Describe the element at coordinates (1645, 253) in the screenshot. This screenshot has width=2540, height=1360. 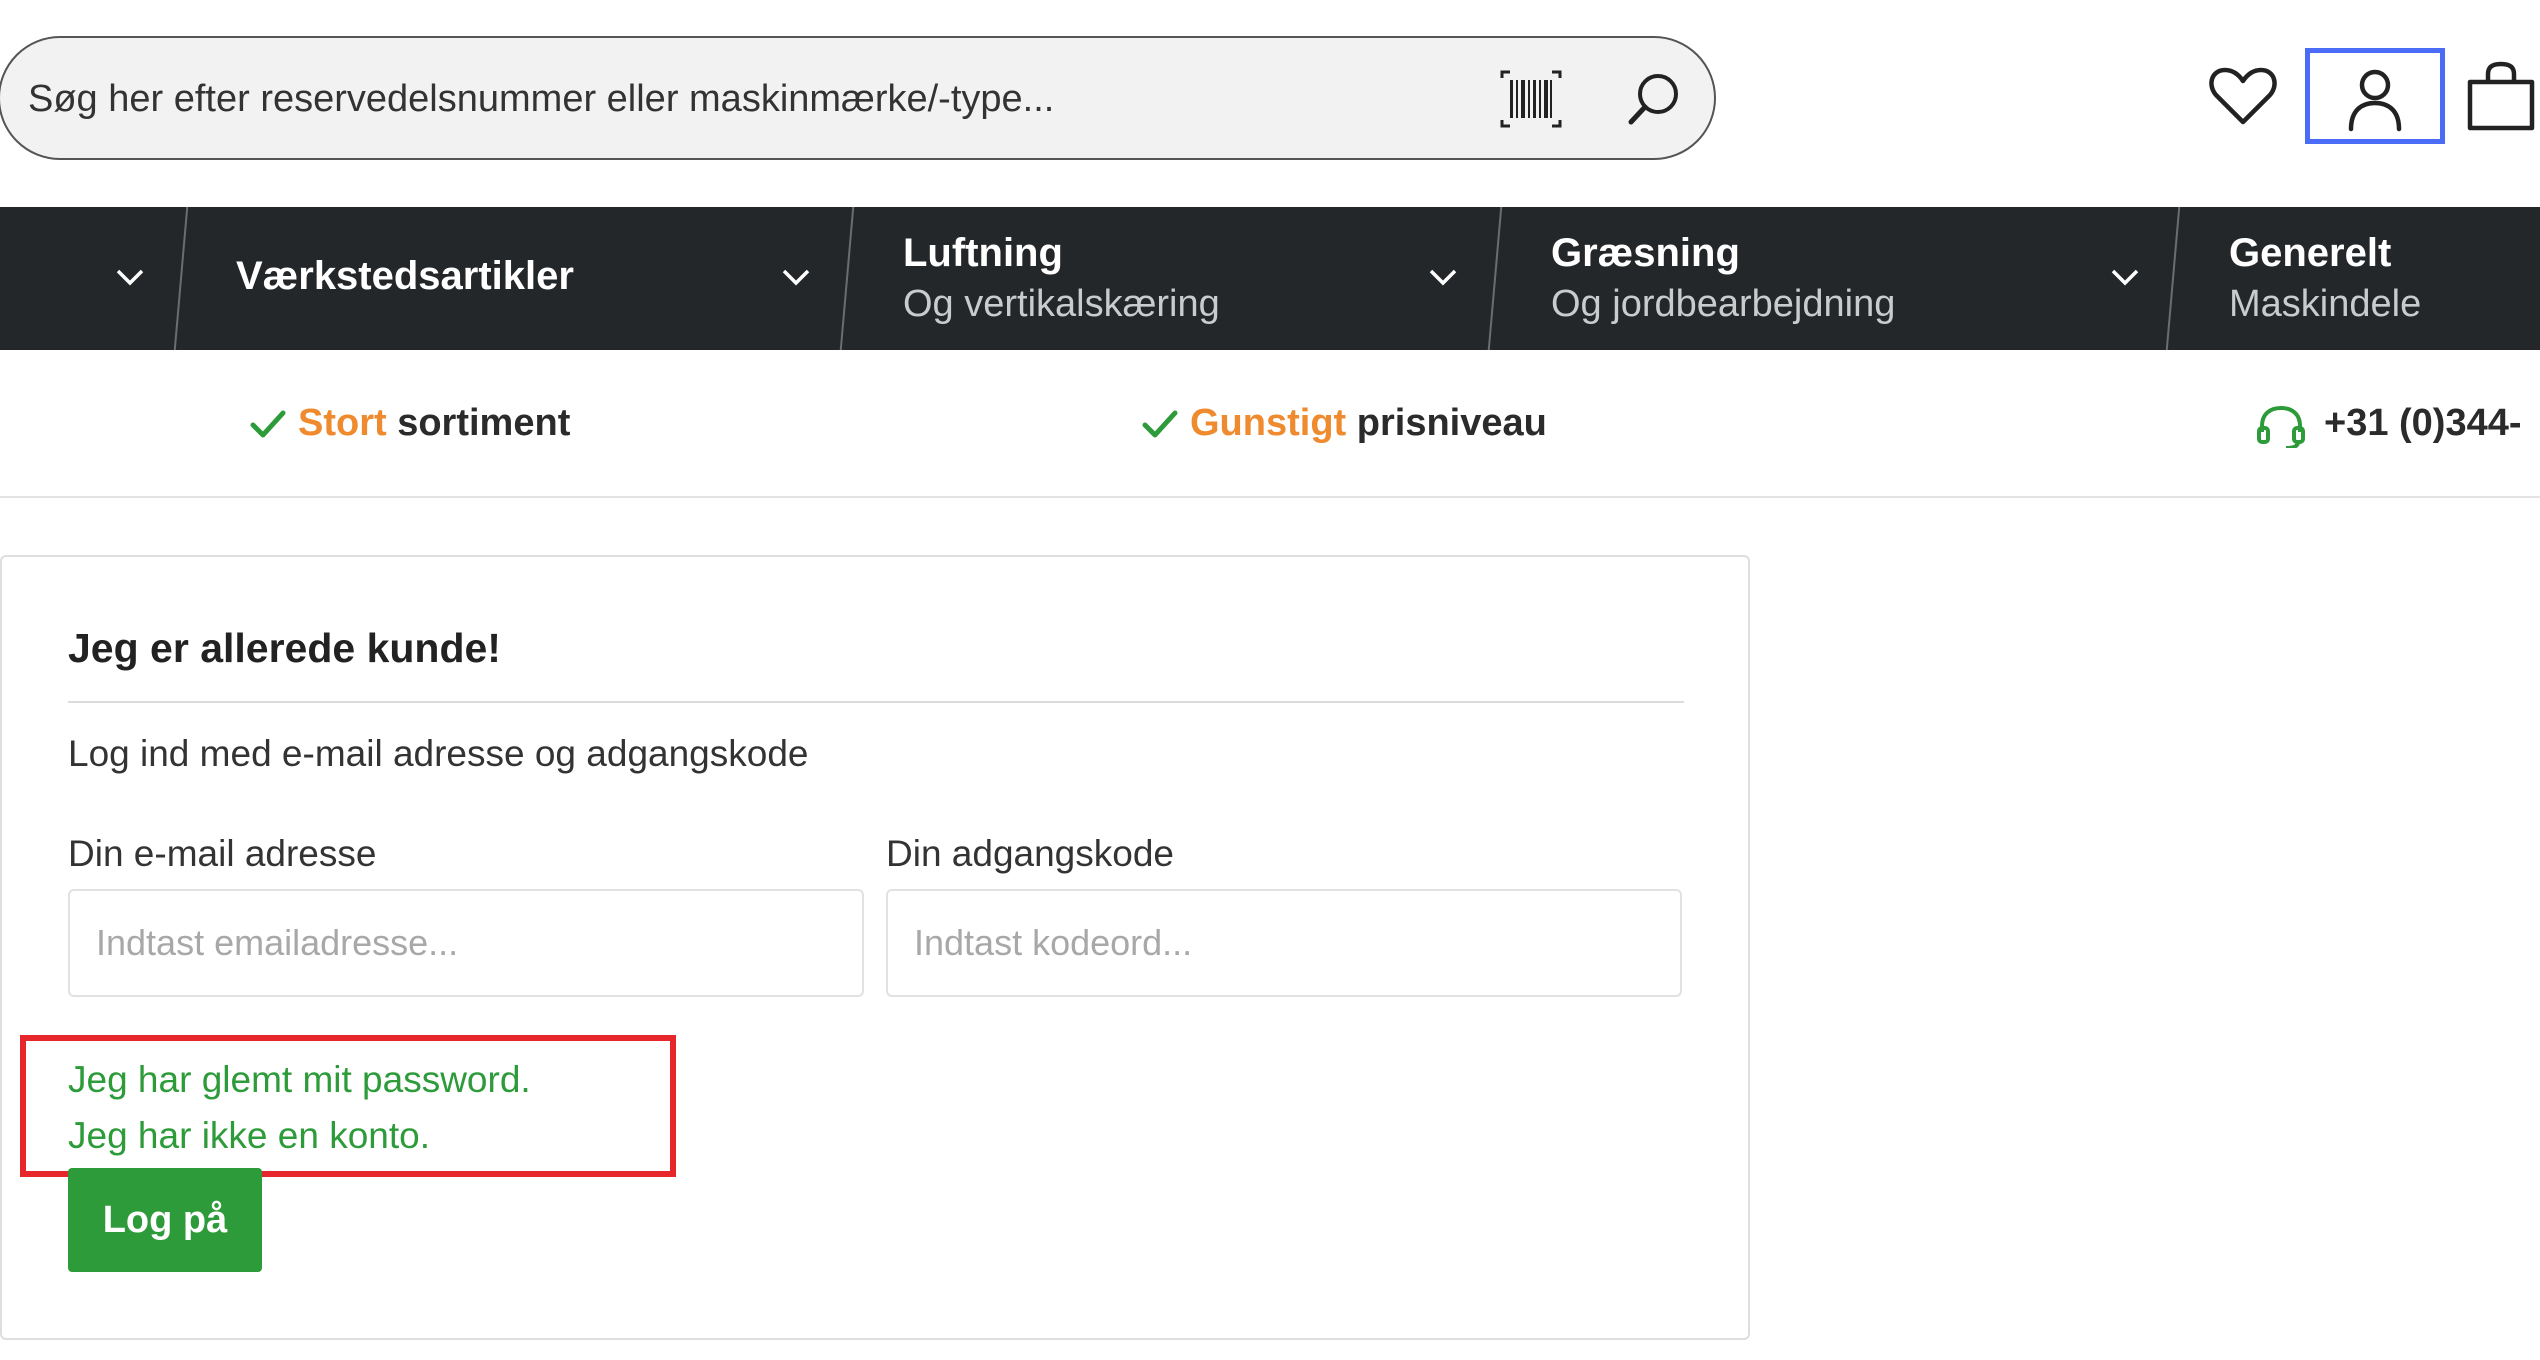
I see `nav-item-title: Græsning` at that location.